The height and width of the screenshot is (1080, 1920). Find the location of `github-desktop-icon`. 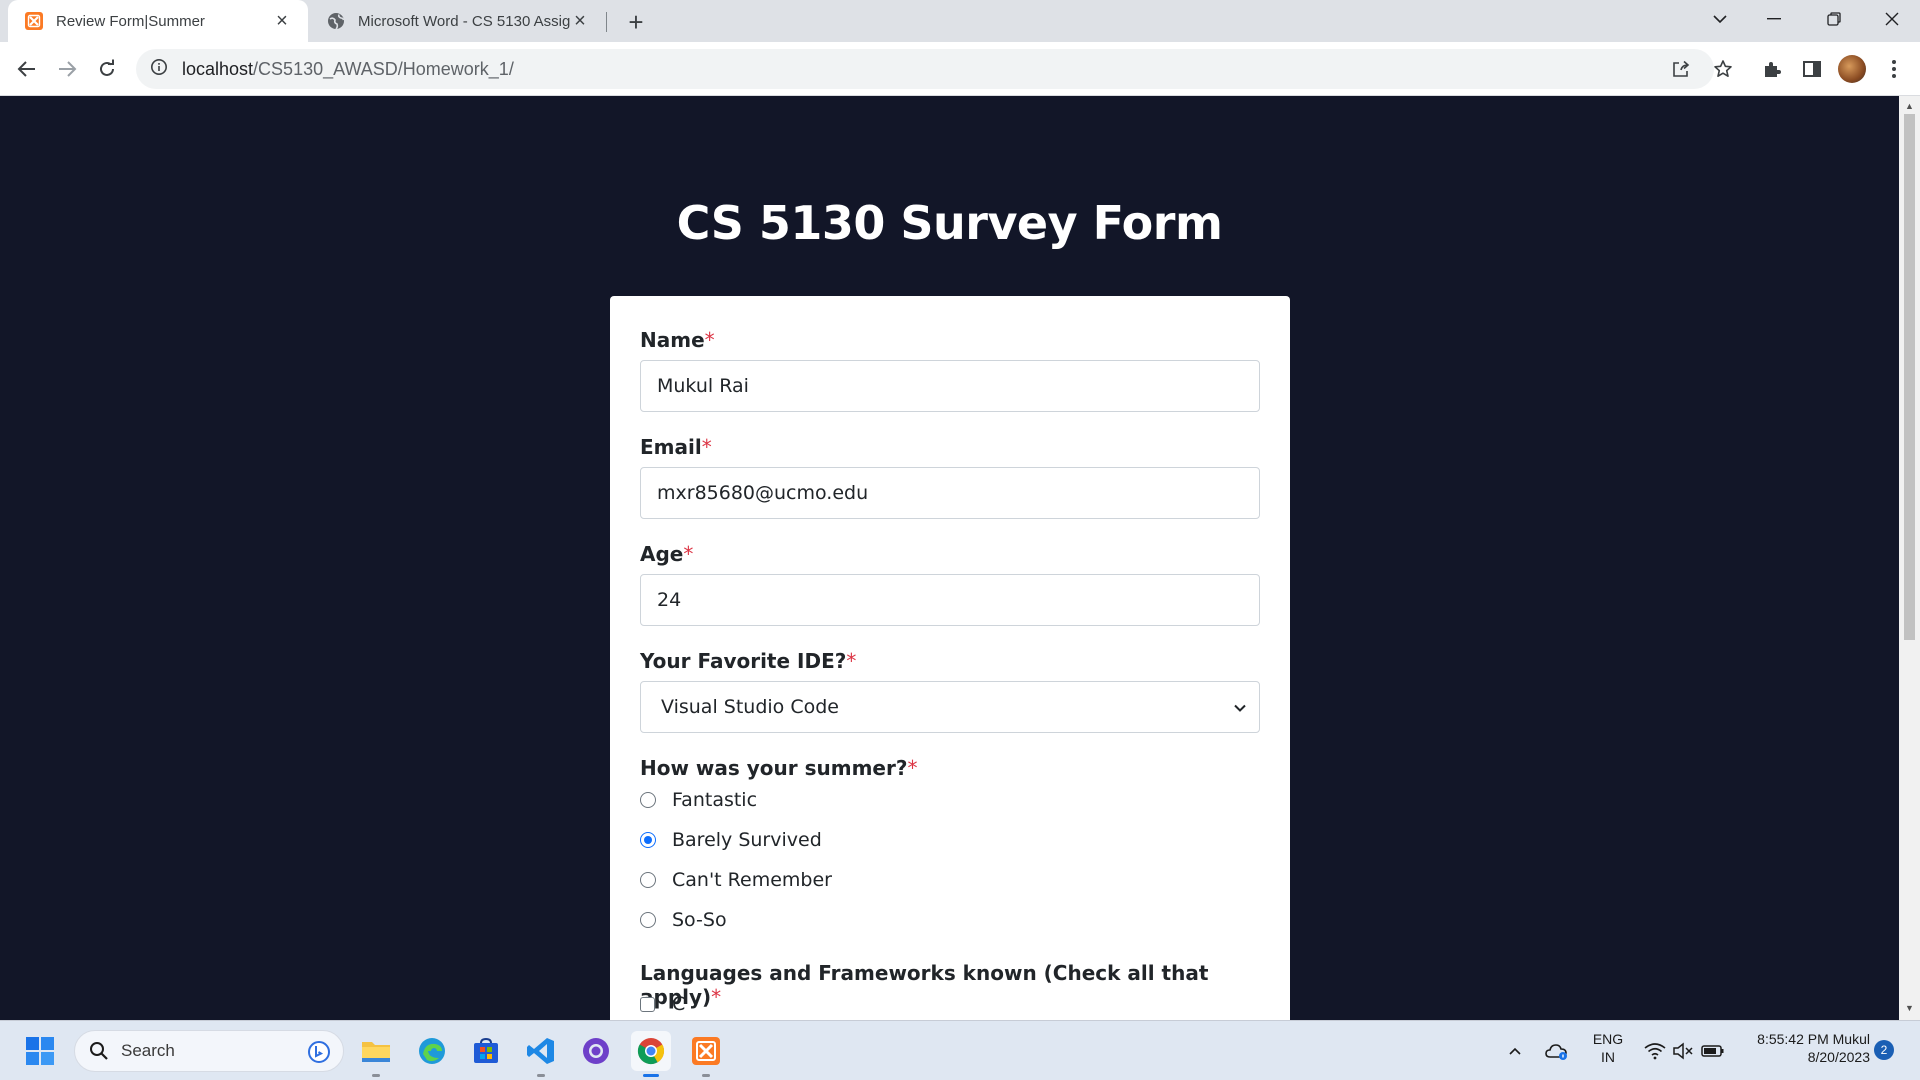

github-desktop-icon is located at coordinates (596, 1051).